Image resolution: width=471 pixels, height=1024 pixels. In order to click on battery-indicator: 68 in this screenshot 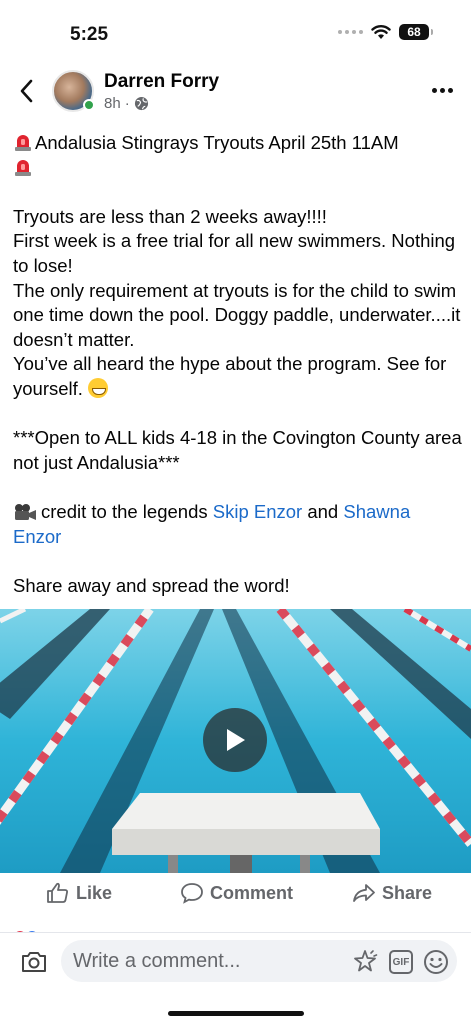, I will do `click(416, 32)`.